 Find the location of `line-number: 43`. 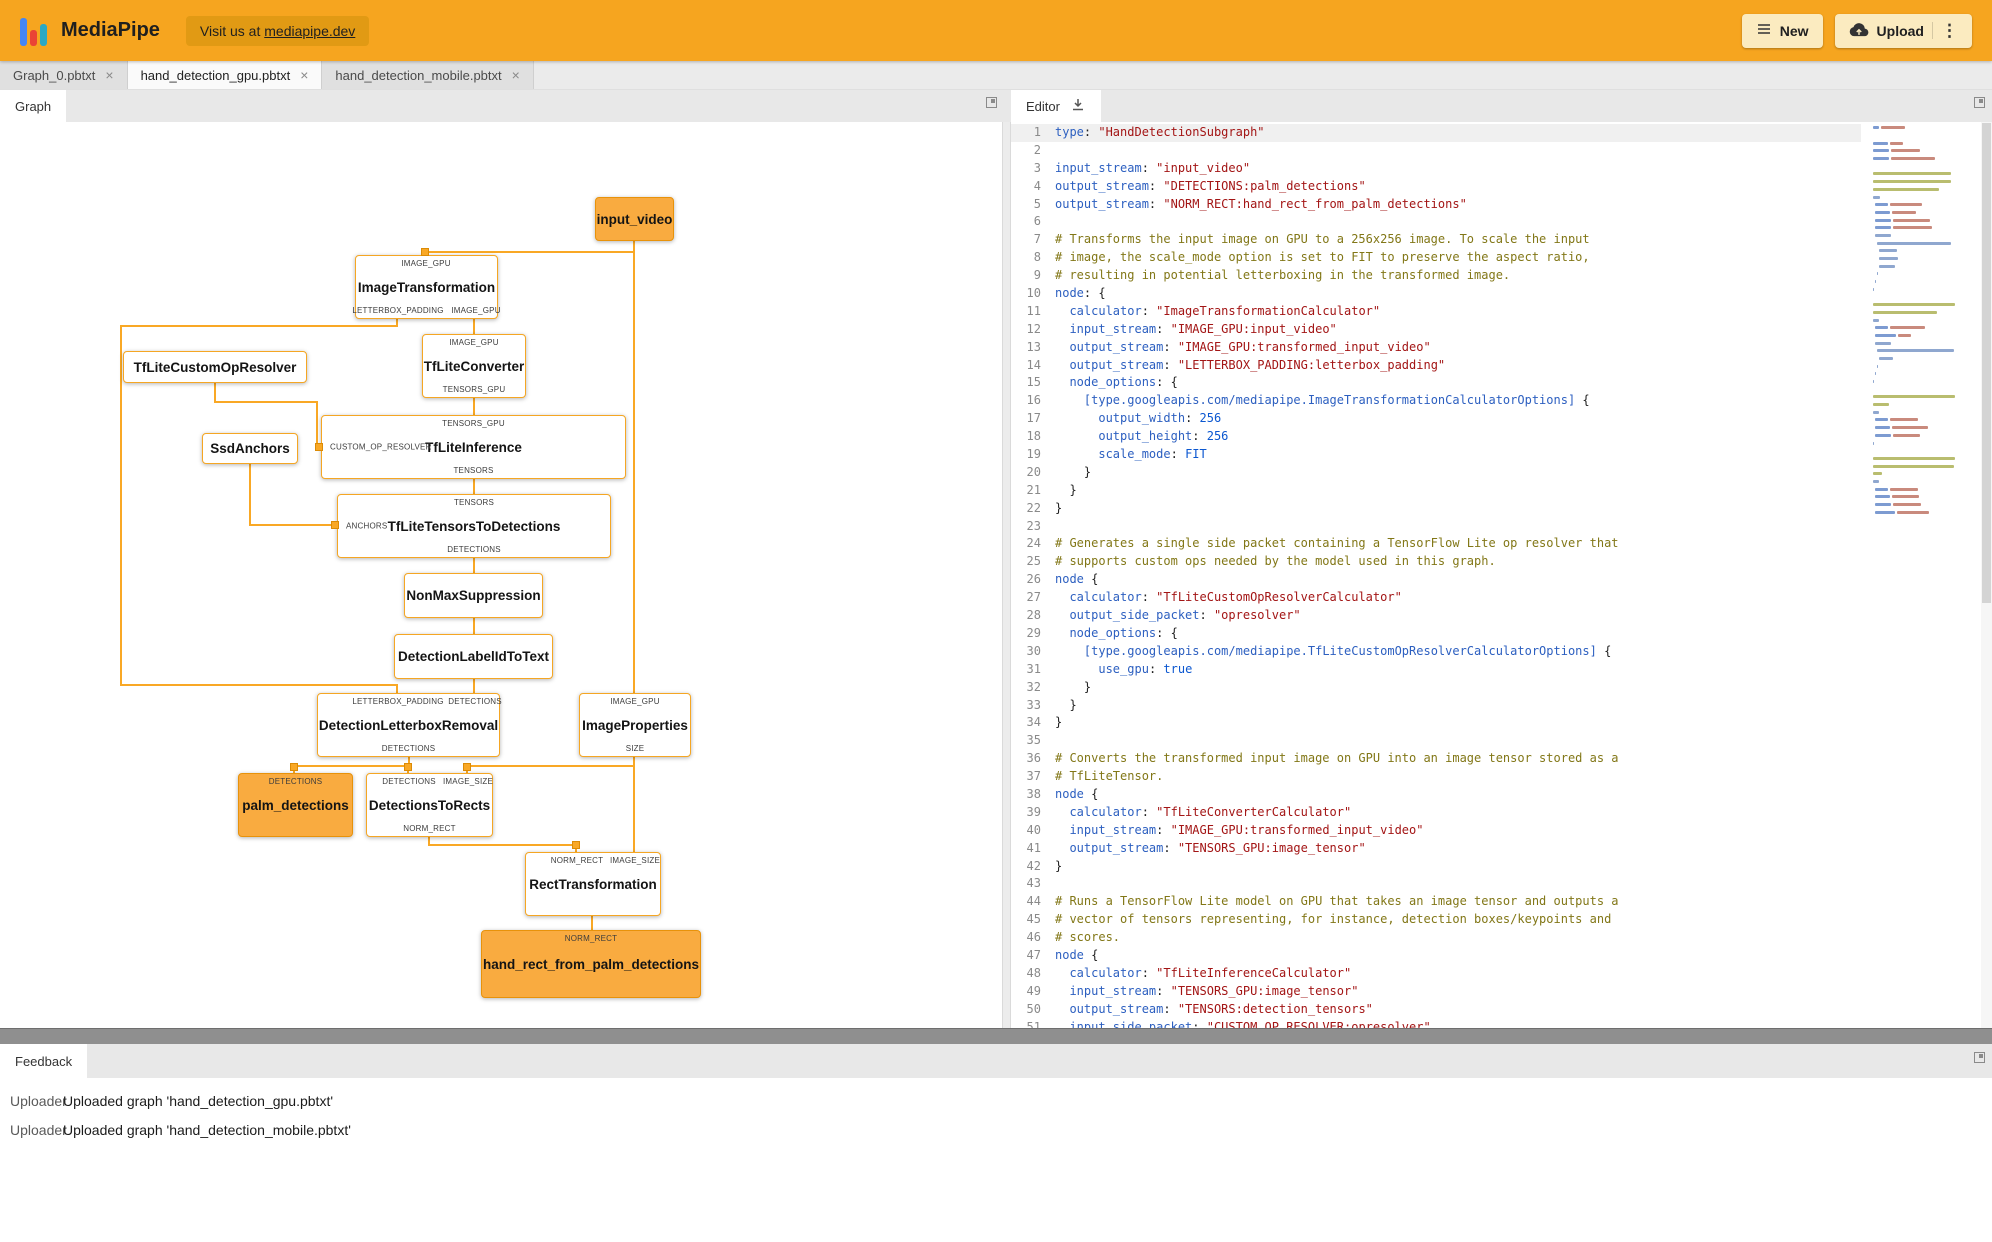

line-number: 43 is located at coordinates (1033, 883).